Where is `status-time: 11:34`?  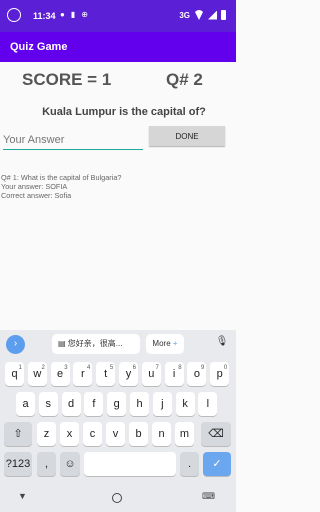 status-time: 11:34 is located at coordinates (44, 16).